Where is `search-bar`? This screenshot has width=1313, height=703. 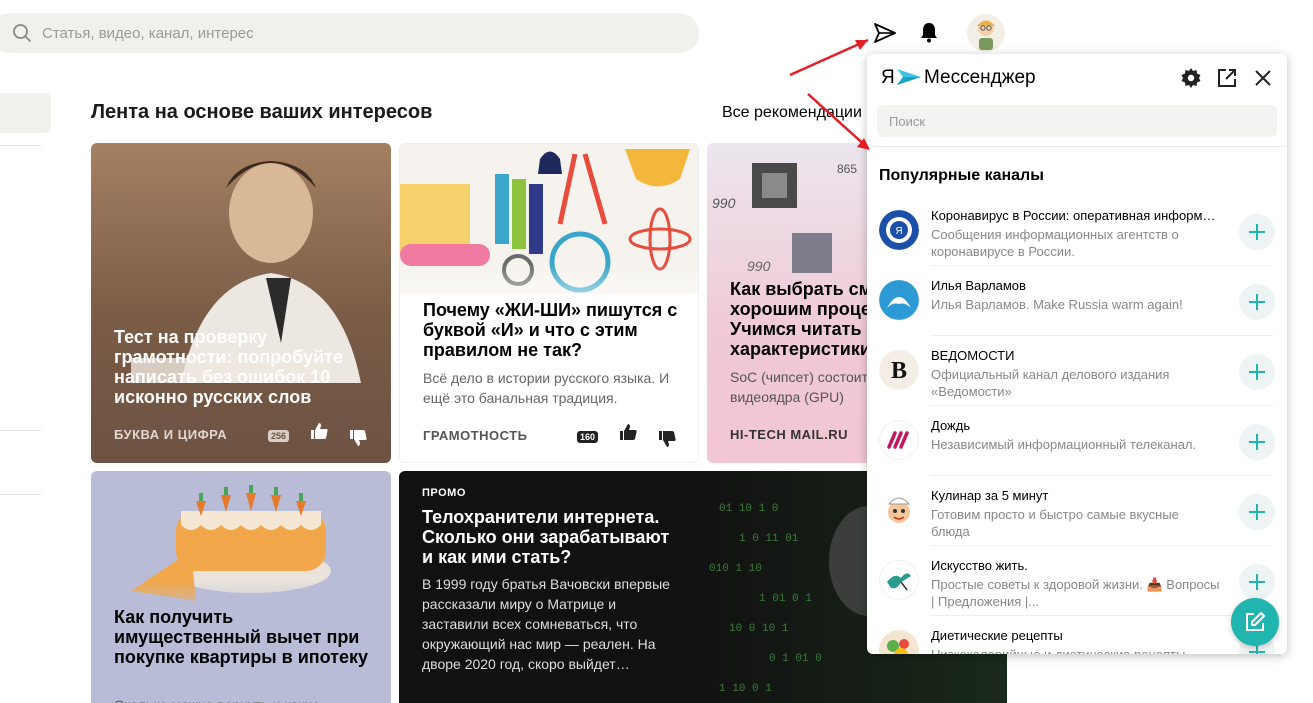
search-bar is located at coordinates (349, 33).